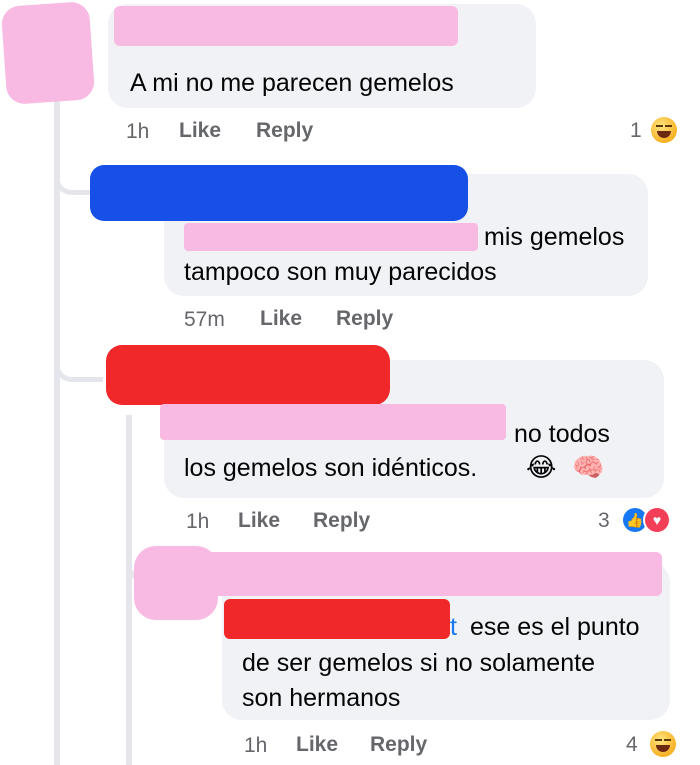  What do you see at coordinates (632, 745) in the screenshot?
I see `reaction-count-4: 4` at bounding box center [632, 745].